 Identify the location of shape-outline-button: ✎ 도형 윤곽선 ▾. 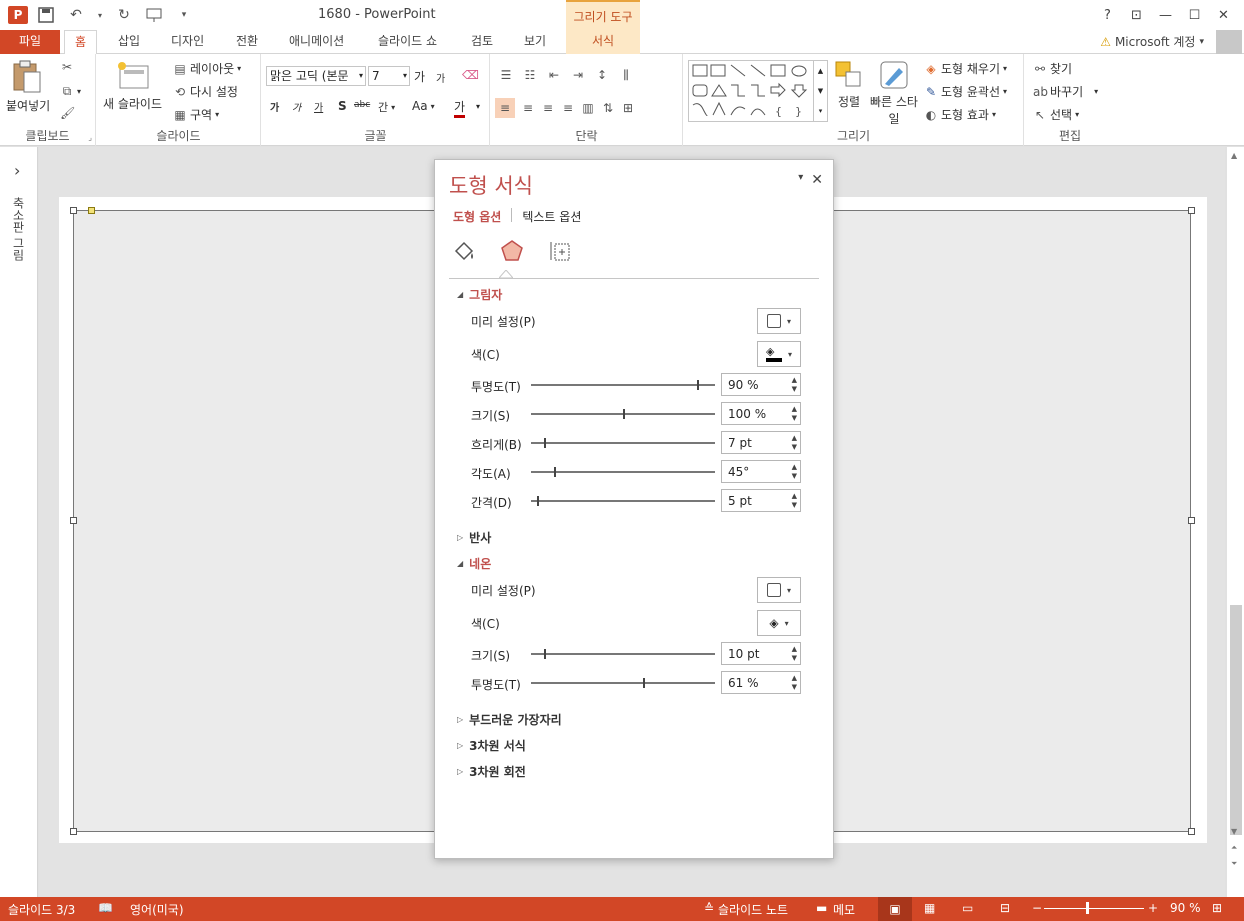
(965, 91).